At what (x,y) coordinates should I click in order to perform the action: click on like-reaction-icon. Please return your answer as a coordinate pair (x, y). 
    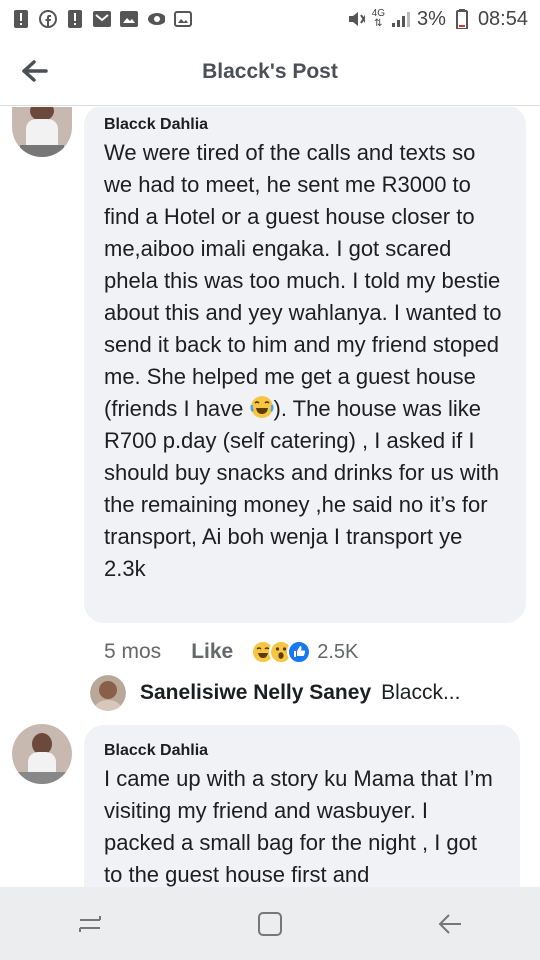
    Looking at the image, I should click on (299, 652).